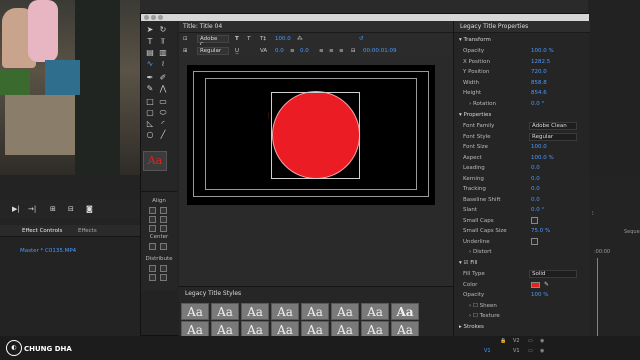  I want to click on overwrite-icon: ⊟, so click(71, 209).